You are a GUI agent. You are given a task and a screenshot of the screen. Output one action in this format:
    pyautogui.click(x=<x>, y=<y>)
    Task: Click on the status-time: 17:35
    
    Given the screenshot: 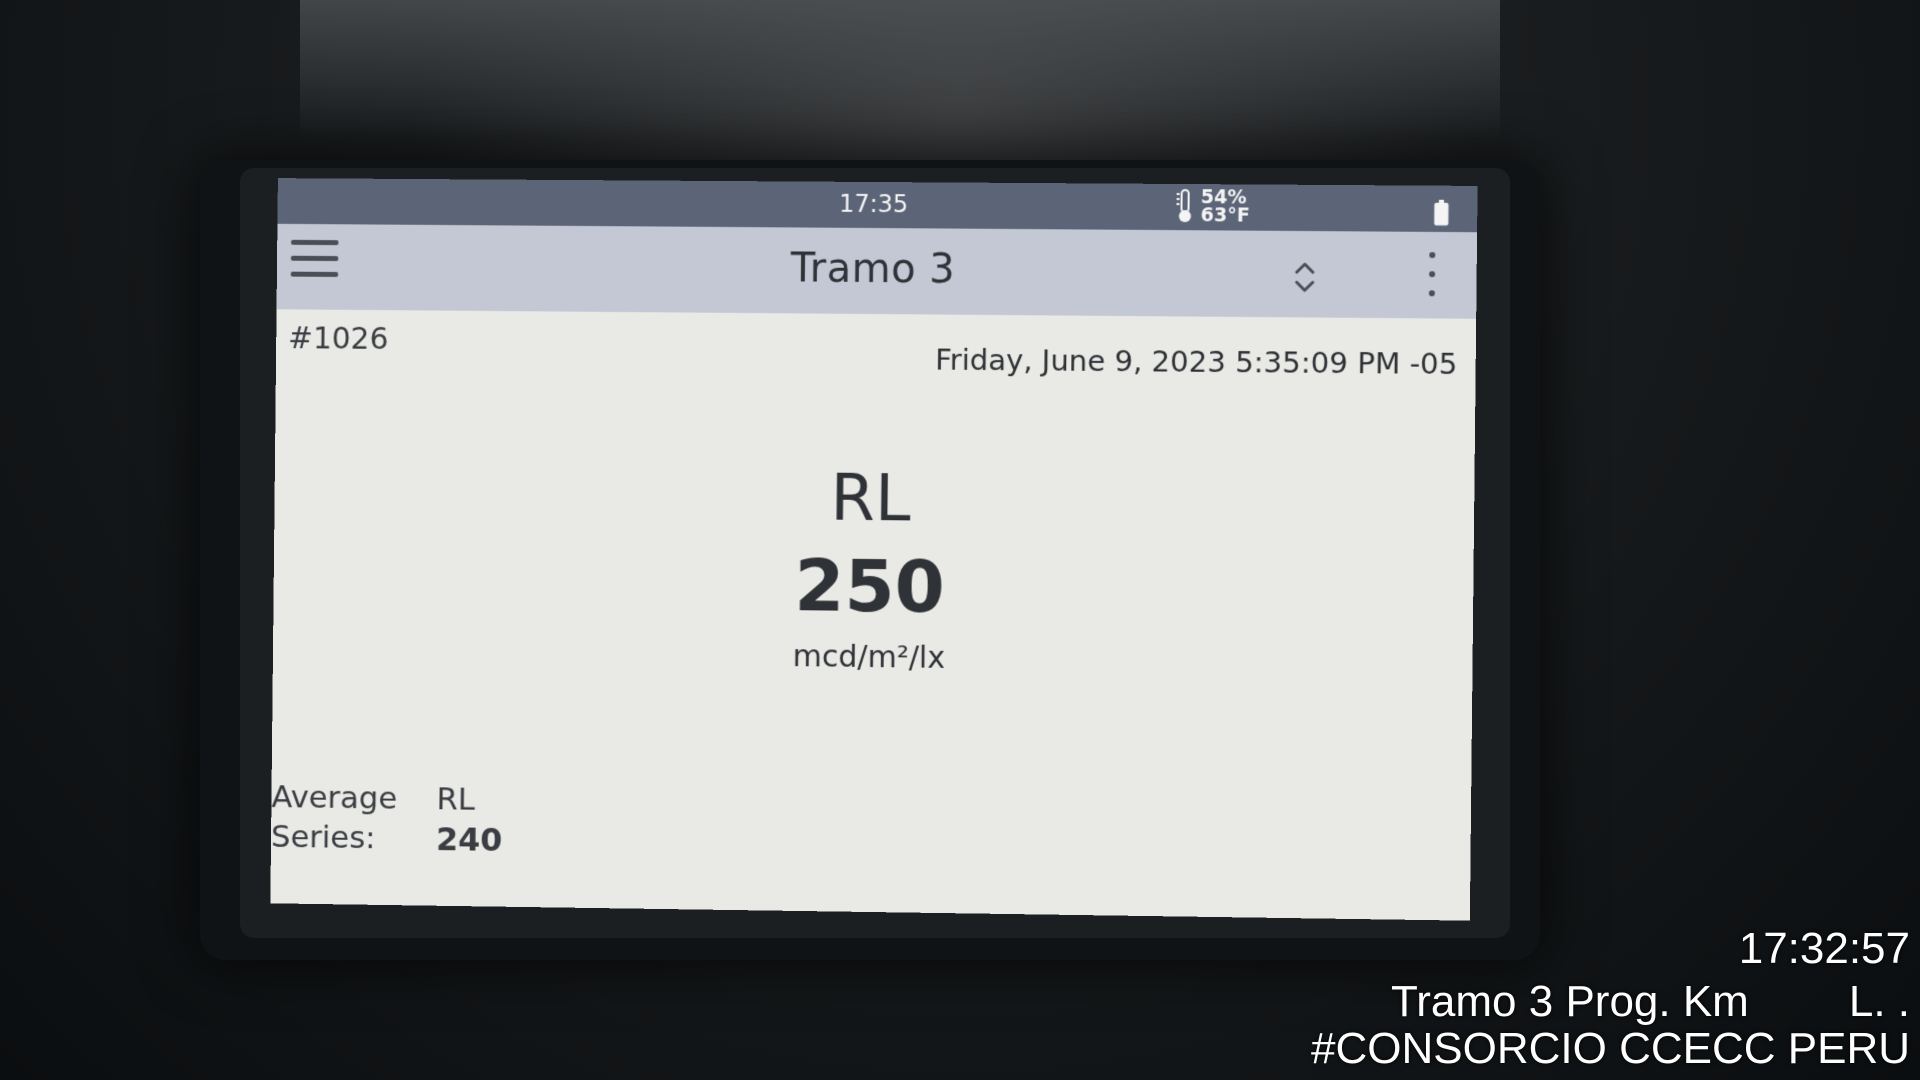 What is the action you would take?
    pyautogui.click(x=873, y=204)
    